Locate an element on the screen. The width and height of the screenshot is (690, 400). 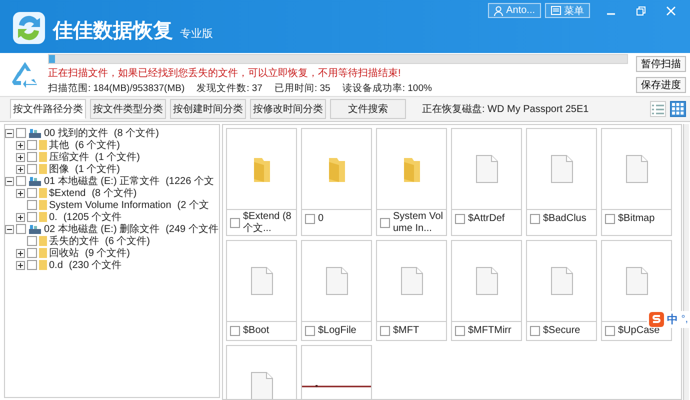
scan-stat: 发现文件数: 37 is located at coordinates (229, 88).